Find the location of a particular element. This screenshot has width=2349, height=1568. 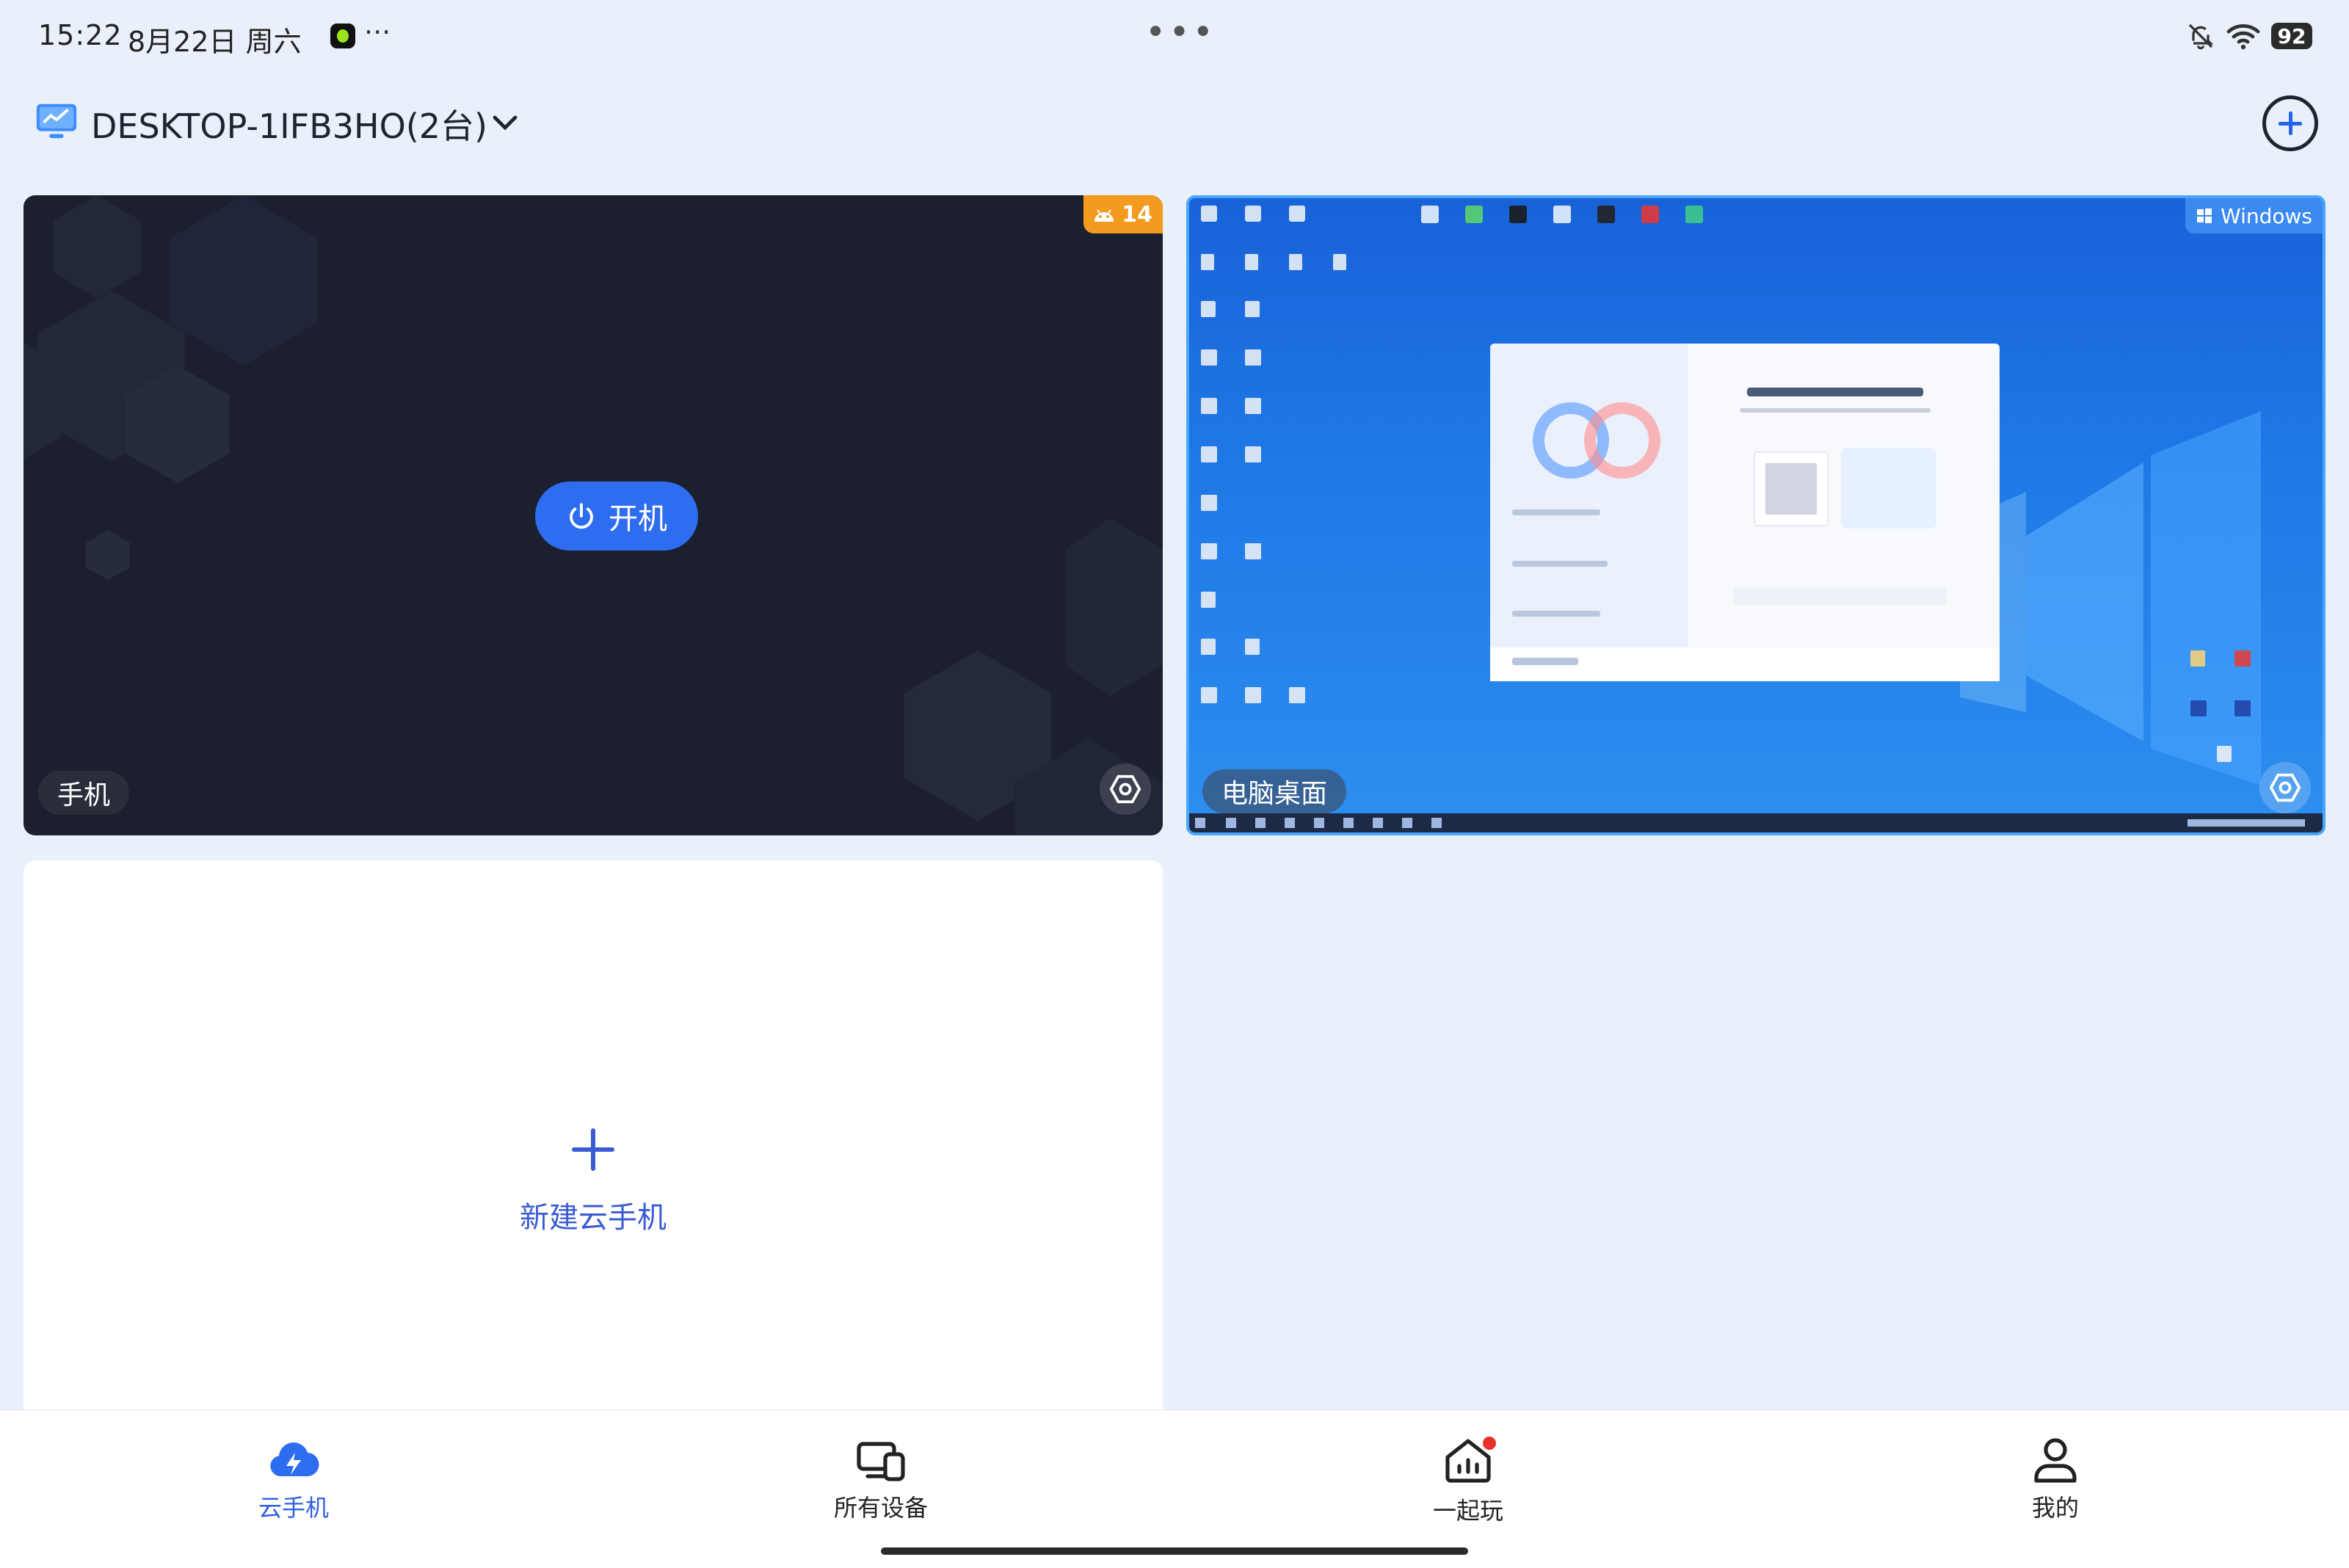

monitor-icon is located at coordinates (56, 121).